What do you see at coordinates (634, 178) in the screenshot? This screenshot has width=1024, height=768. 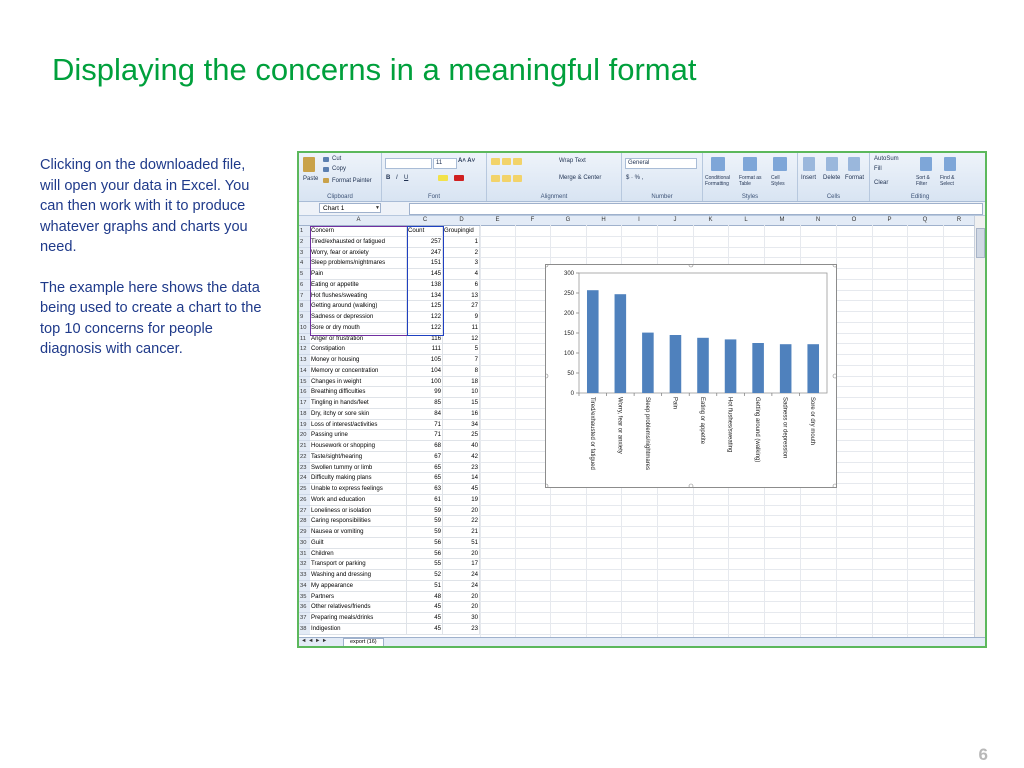 I see `currency-icon: $ · % ,` at bounding box center [634, 178].